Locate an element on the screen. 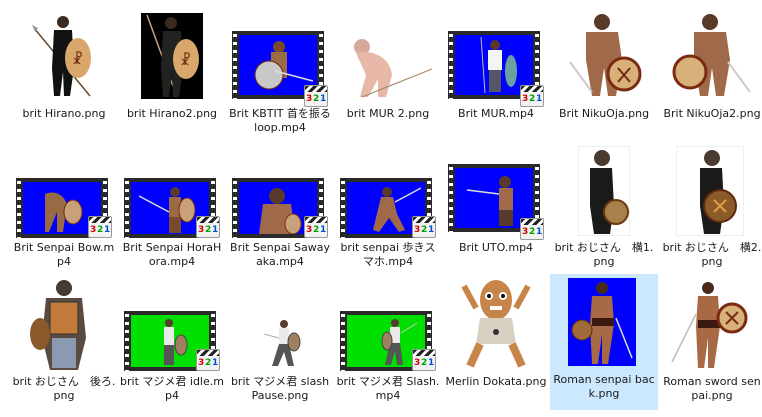 The width and height of the screenshot is (762, 417). file-name: brit MUR 2.png is located at coordinates (388, 113).